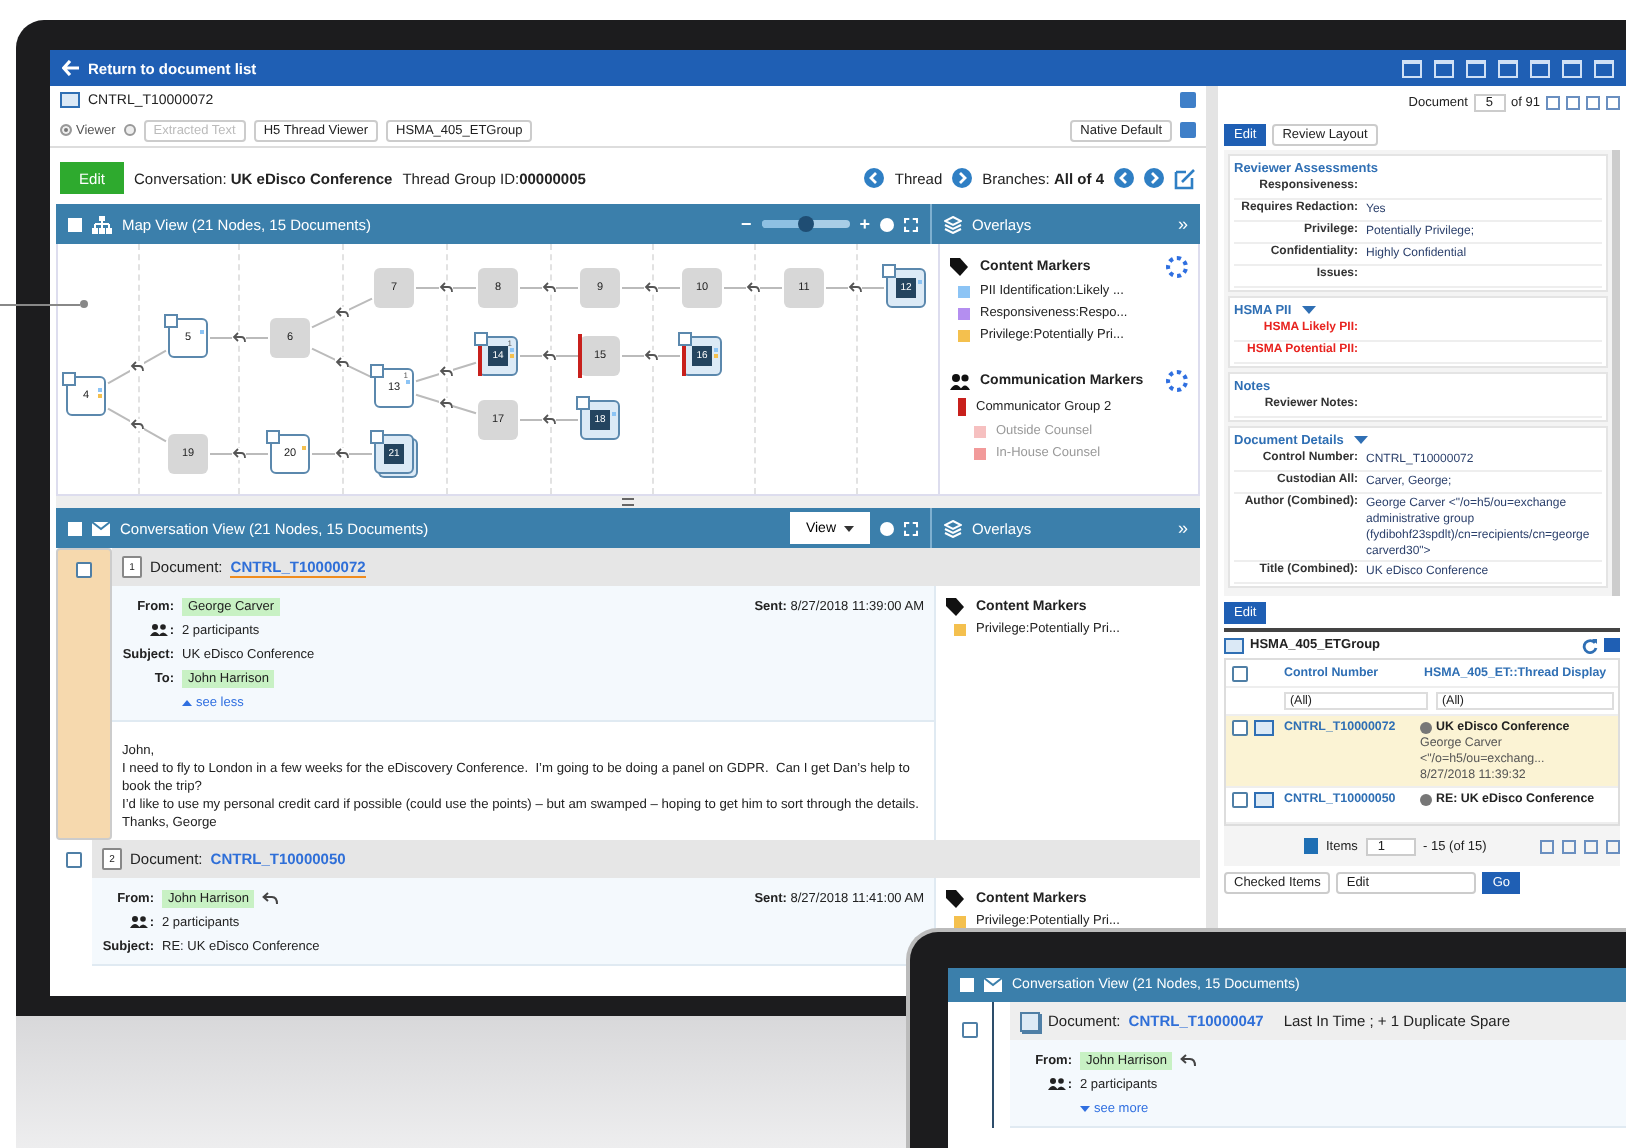  Describe the element at coordinates (628, 502) in the screenshot. I see `splitter-handle` at that location.